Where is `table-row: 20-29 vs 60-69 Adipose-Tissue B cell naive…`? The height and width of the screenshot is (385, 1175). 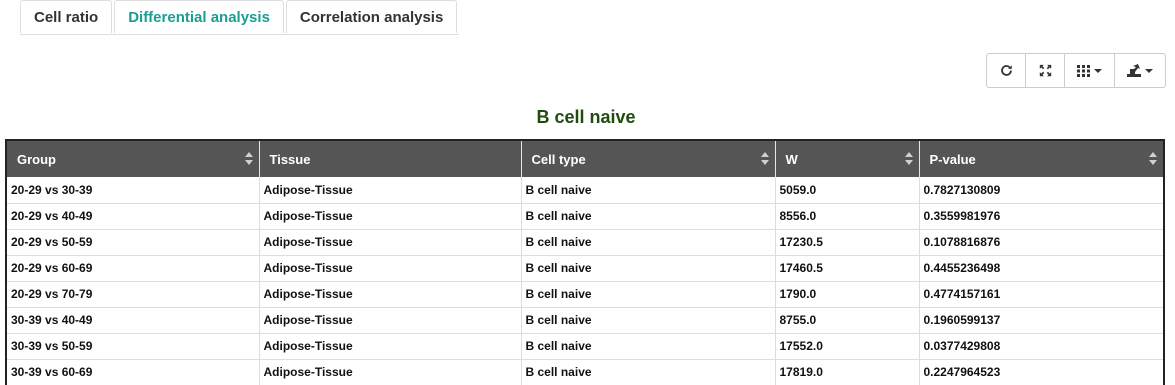
table-row: 20-29 vs 60-69 Adipose-Tissue B cell naive… is located at coordinates (585, 268).